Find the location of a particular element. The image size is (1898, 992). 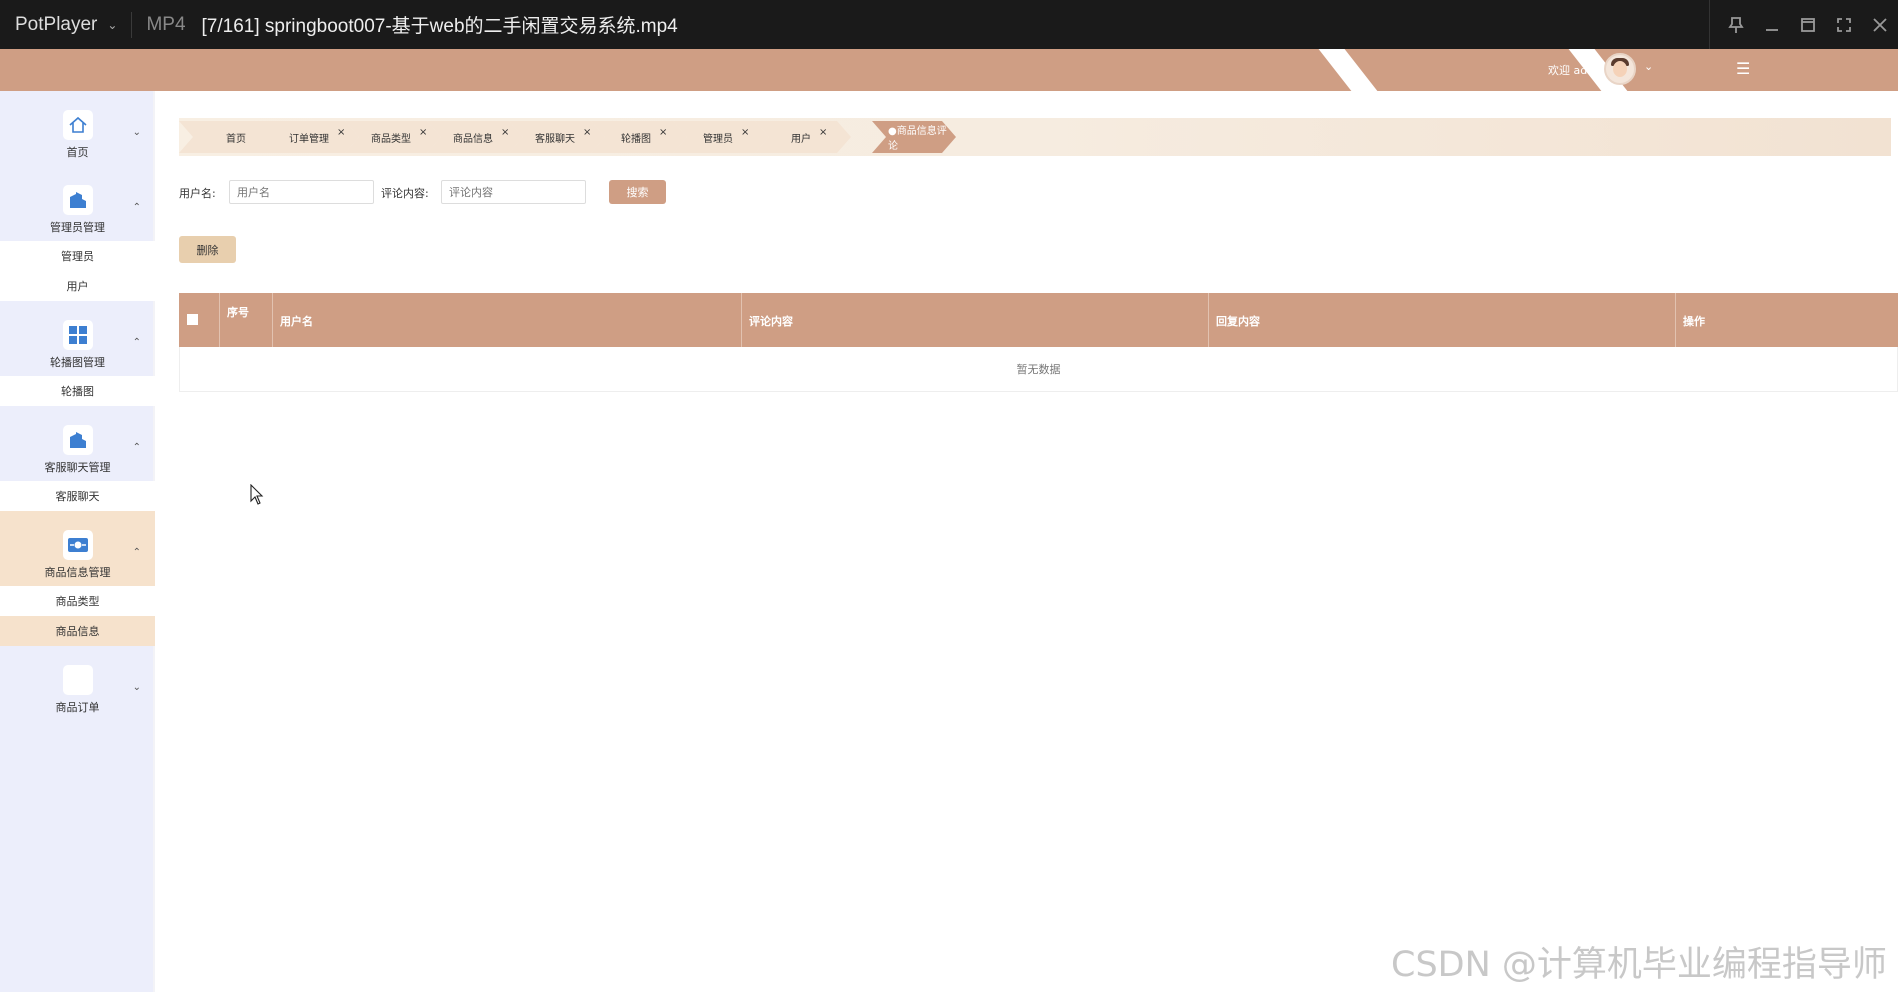

username-input is located at coordinates (301, 192).